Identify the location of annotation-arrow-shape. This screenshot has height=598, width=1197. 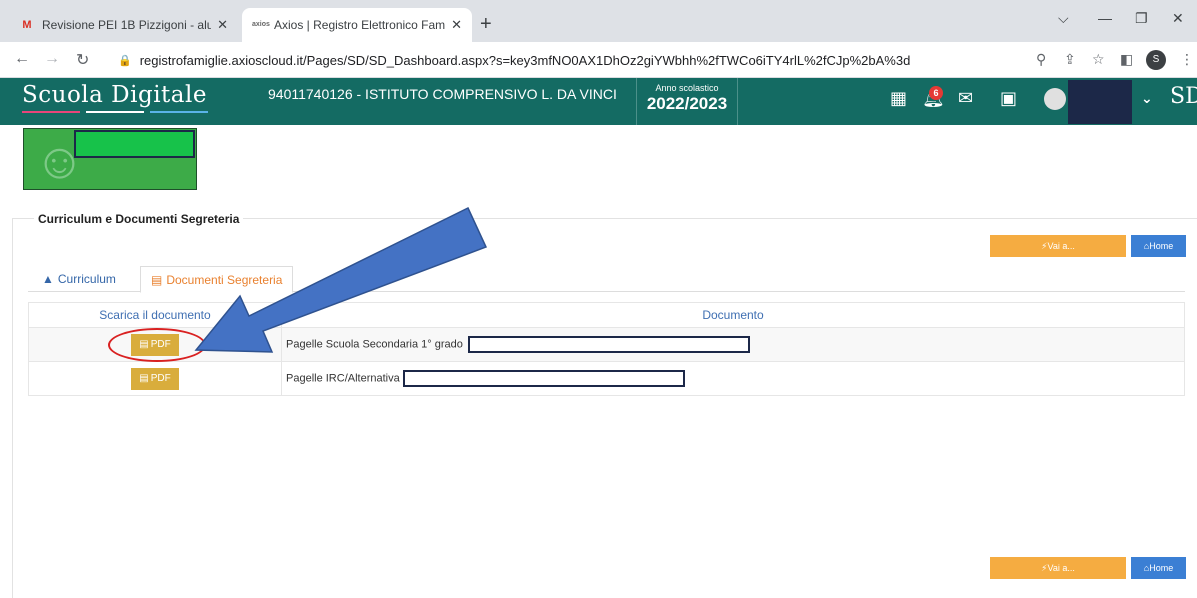
(341, 279).